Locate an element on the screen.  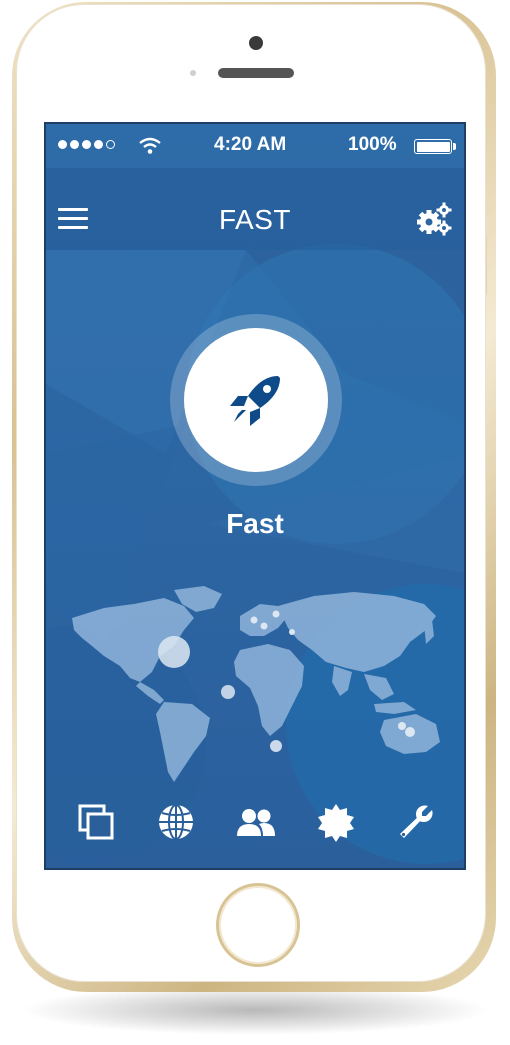
windows-icon is located at coordinates (96, 822).